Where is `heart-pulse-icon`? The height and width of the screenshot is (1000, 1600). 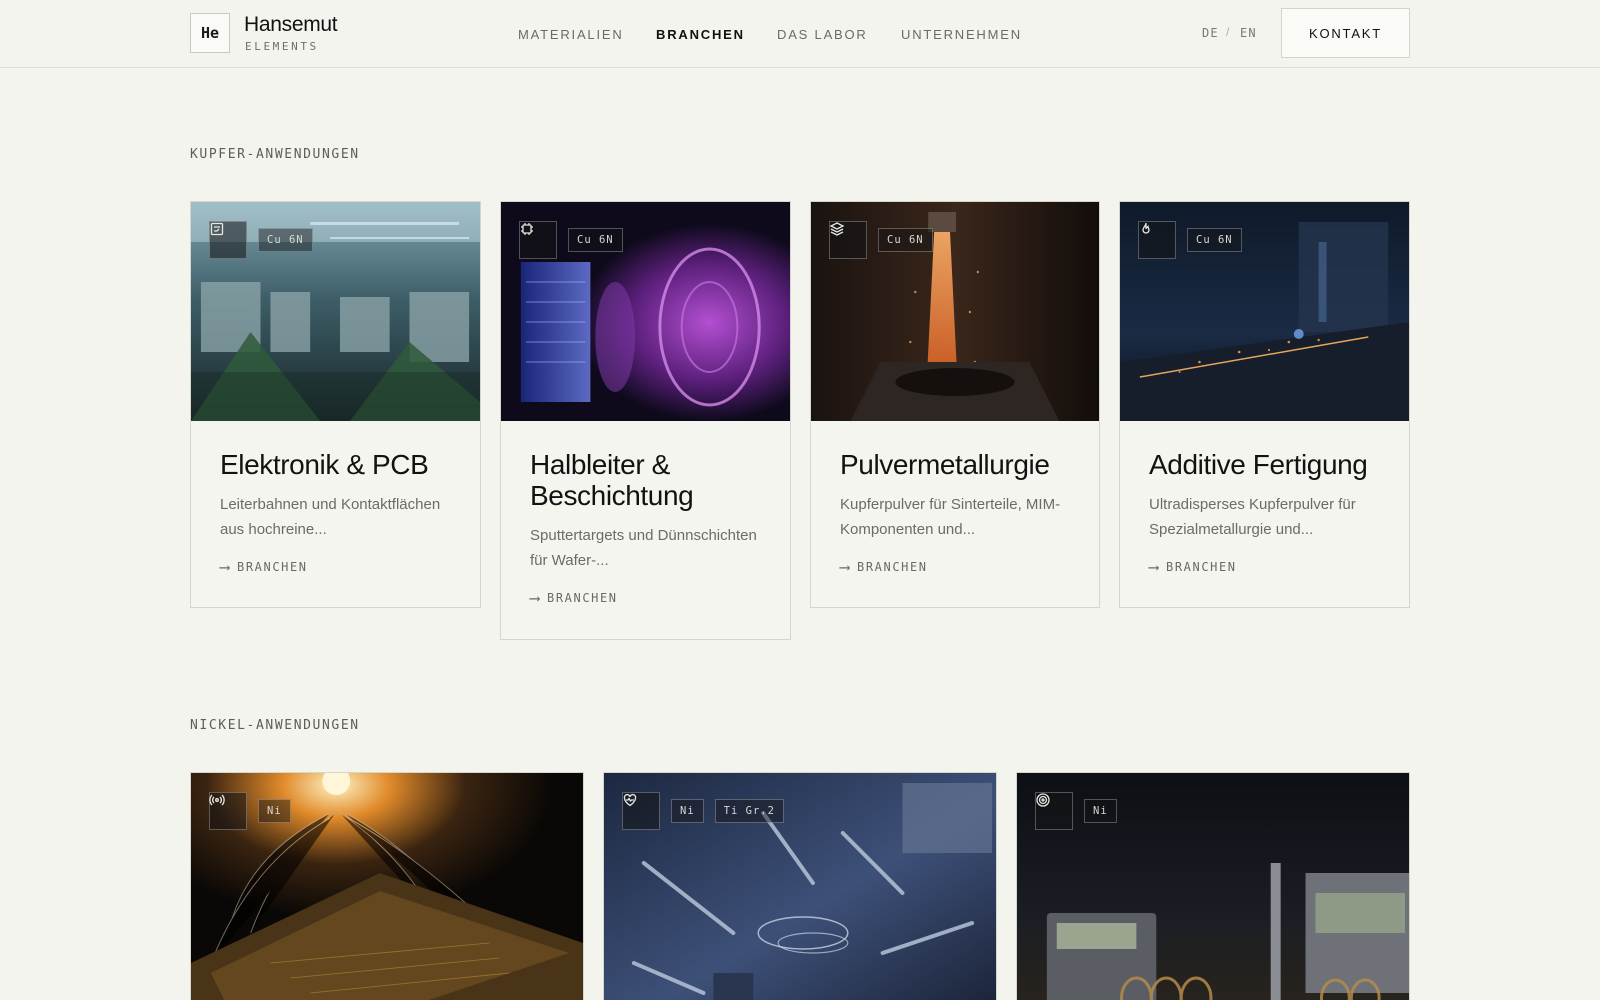 heart-pulse-icon is located at coordinates (641, 811).